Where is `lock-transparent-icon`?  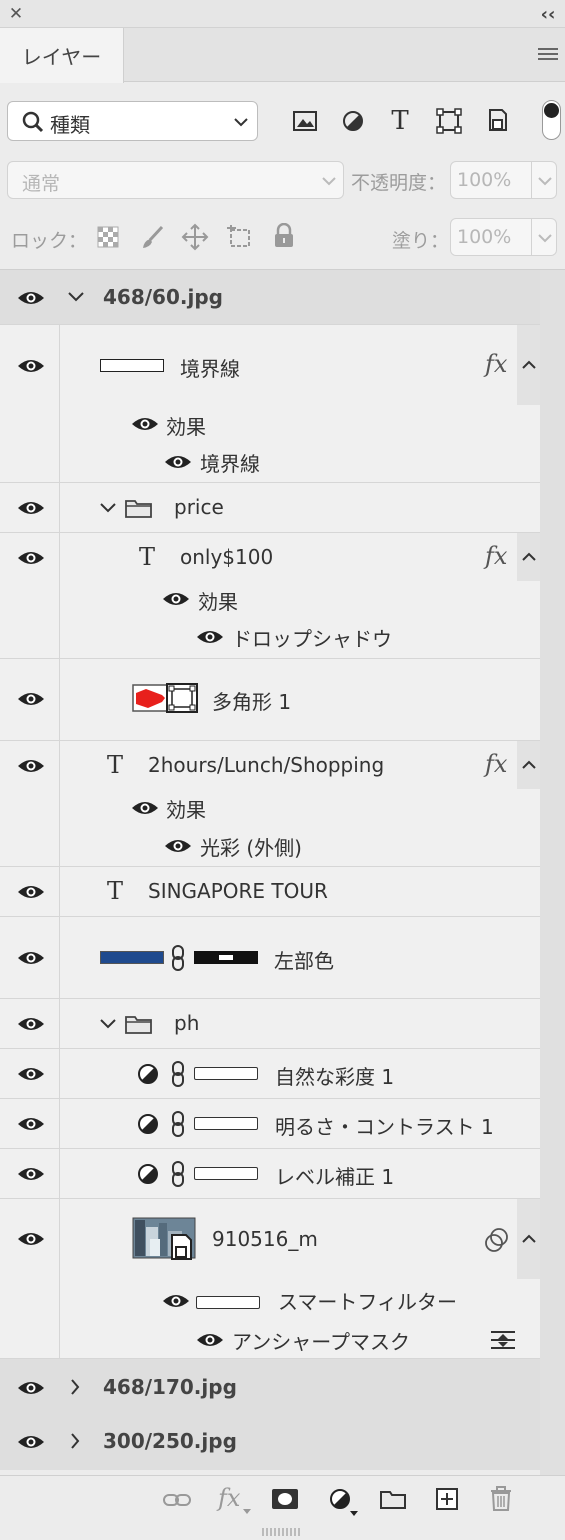
lock-transparent-icon is located at coordinates (108, 237).